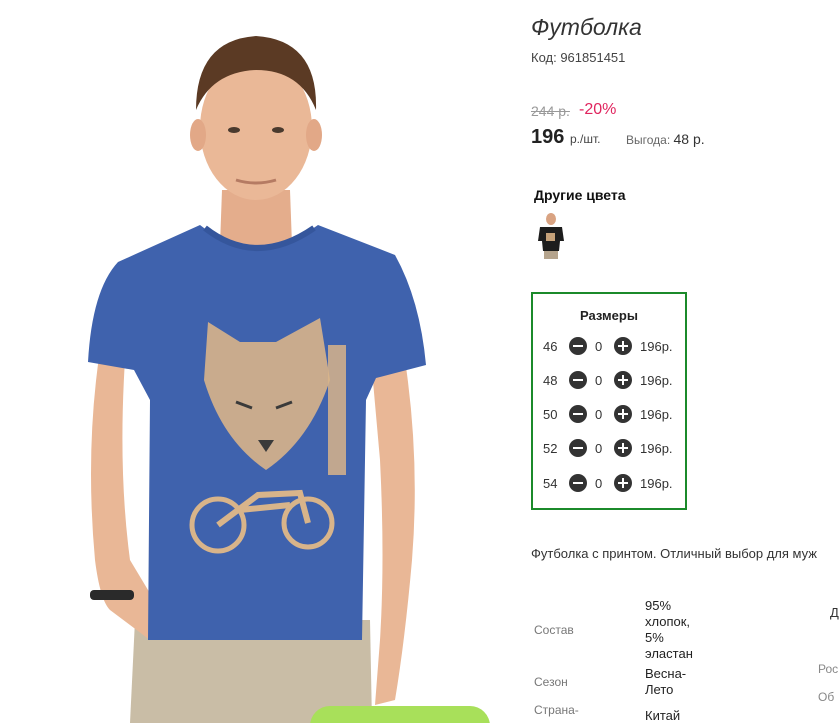  I want to click on size-row: 52 0 196р., so click(609, 449).